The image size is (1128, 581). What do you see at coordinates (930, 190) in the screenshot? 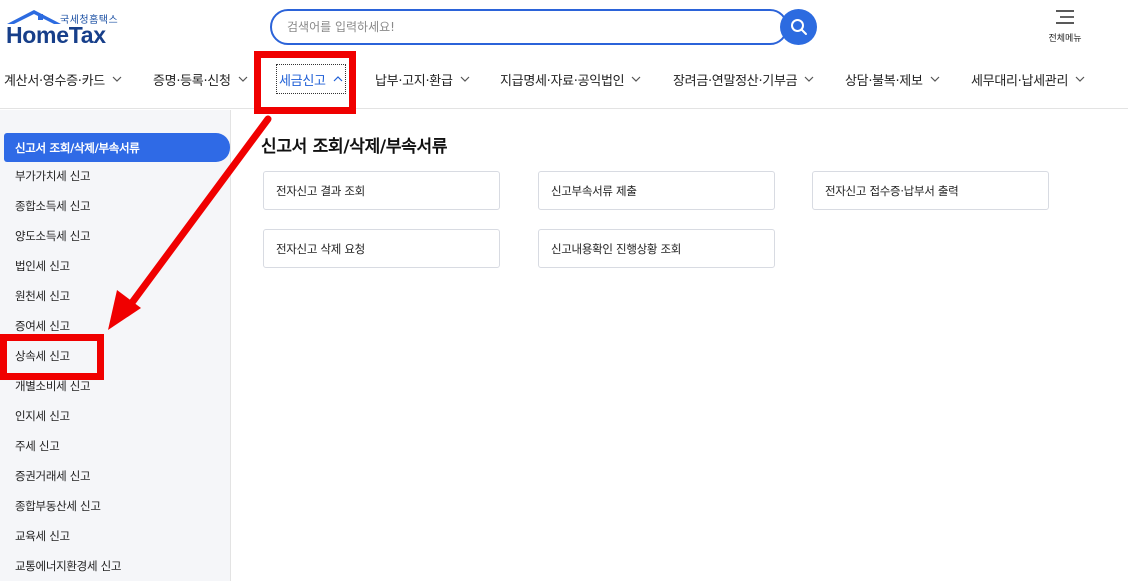
I see `card-receipt-print: 전자신고 접수증·납부서 출력` at bounding box center [930, 190].